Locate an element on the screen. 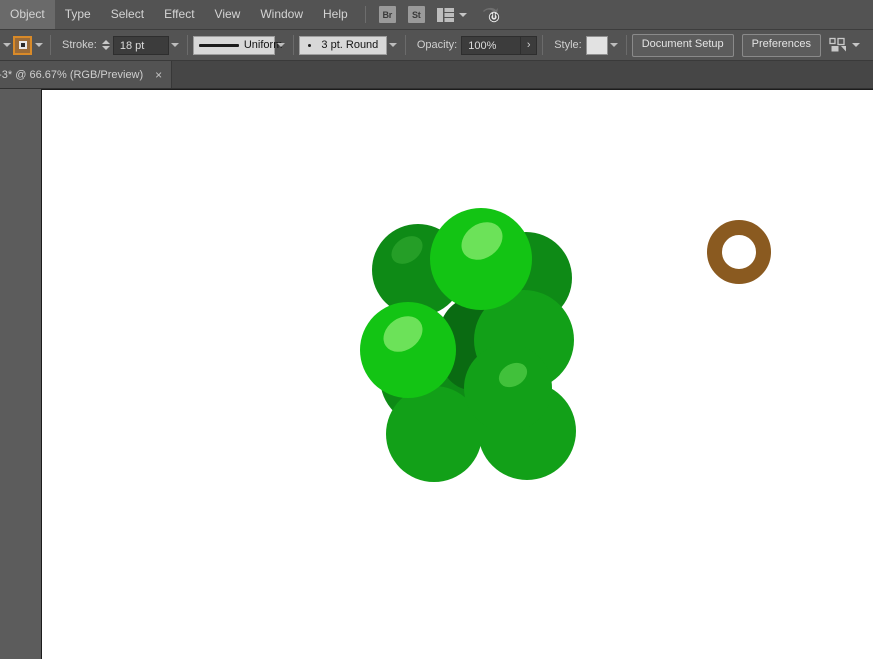 This screenshot has height=659, width=873. opacity-label: Opacity: is located at coordinates (437, 45).